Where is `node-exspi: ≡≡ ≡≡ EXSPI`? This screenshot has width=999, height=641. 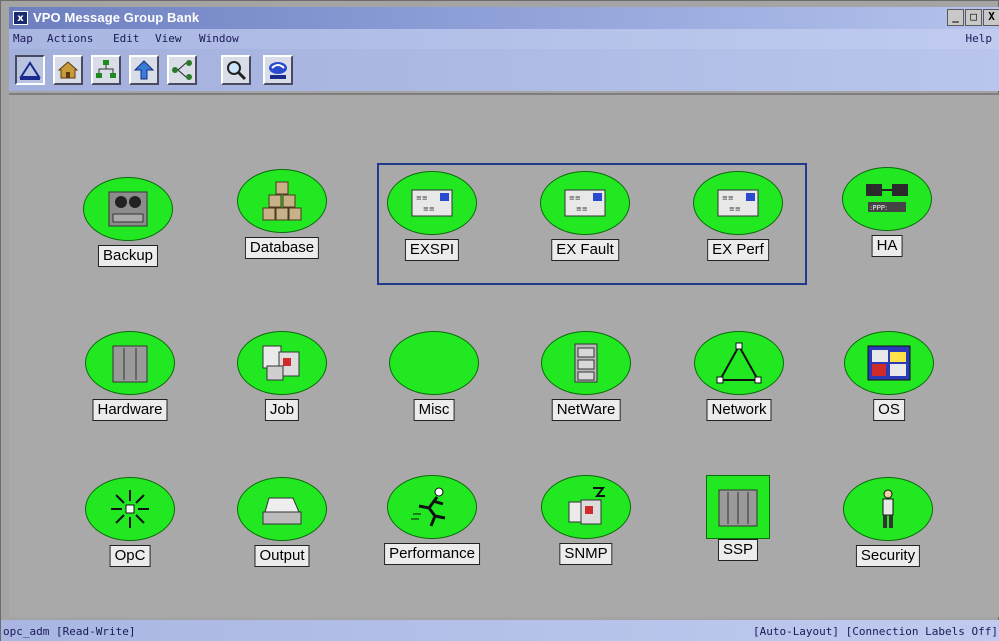 node-exspi: ≡≡ ≡≡ EXSPI is located at coordinates (432, 226).